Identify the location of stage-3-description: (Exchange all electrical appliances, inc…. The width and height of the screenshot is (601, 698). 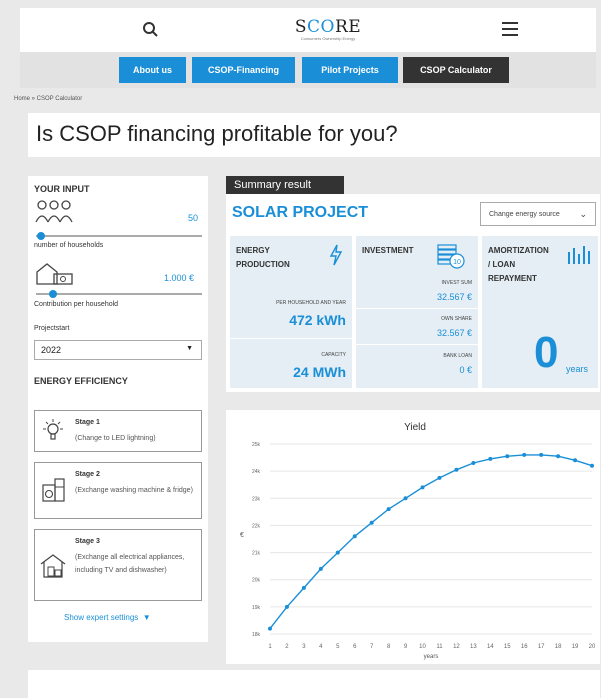
(130, 564).